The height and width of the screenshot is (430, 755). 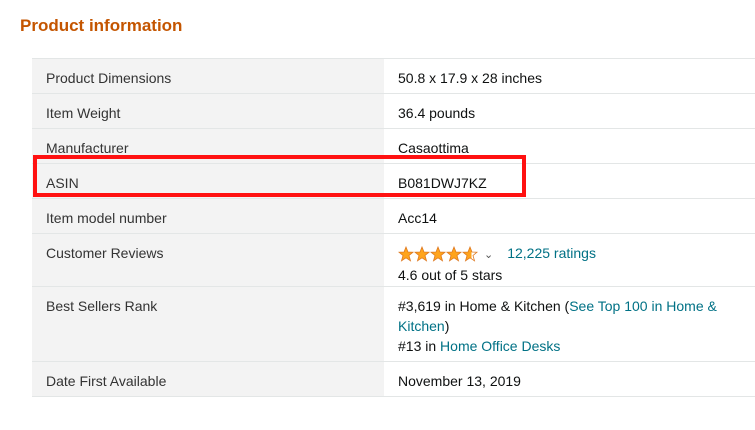 I want to click on row-value: 36.4 pounds, so click(x=437, y=113).